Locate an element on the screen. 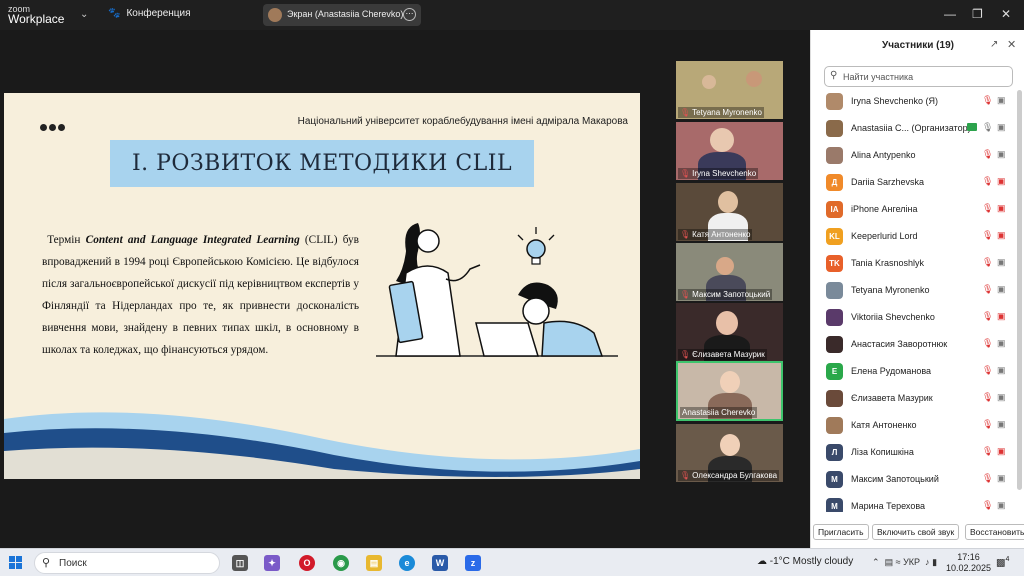 The height and width of the screenshot is (576, 1024). participant-name: Катя Антоненко is located at coordinates (884, 425).